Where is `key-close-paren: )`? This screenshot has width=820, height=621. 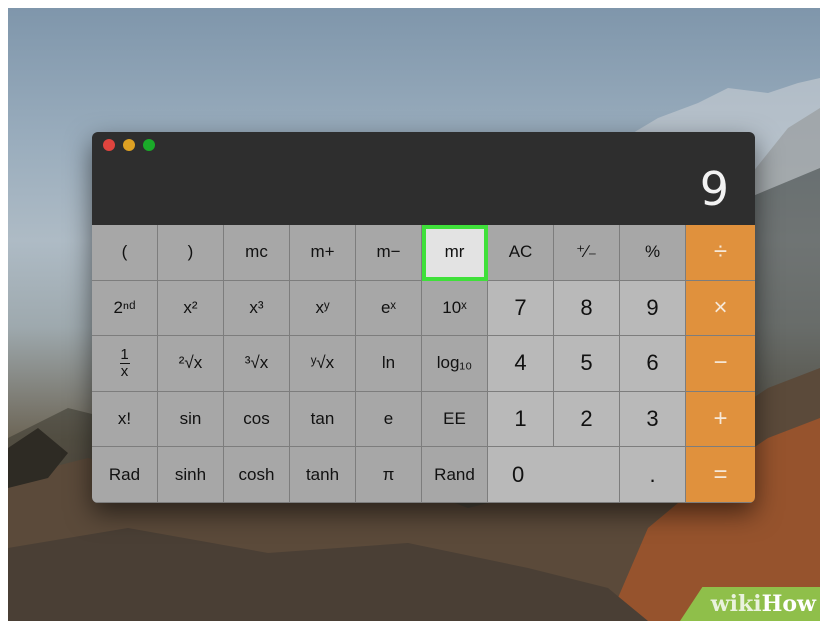
key-close-paren: ) is located at coordinates (191, 253).